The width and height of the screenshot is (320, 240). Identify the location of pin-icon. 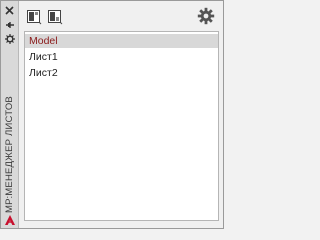
(9, 24).